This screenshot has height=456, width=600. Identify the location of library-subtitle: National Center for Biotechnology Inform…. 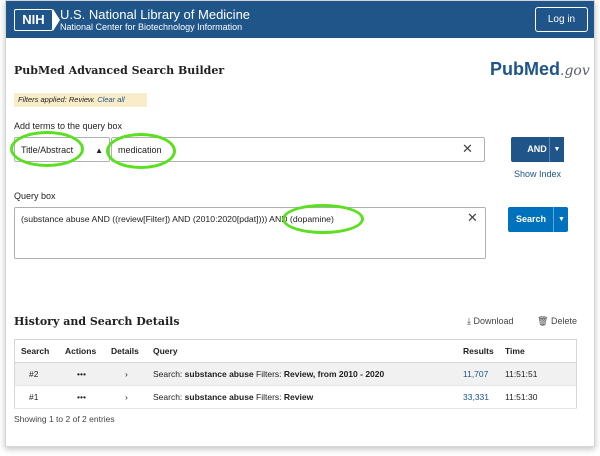
(151, 27).